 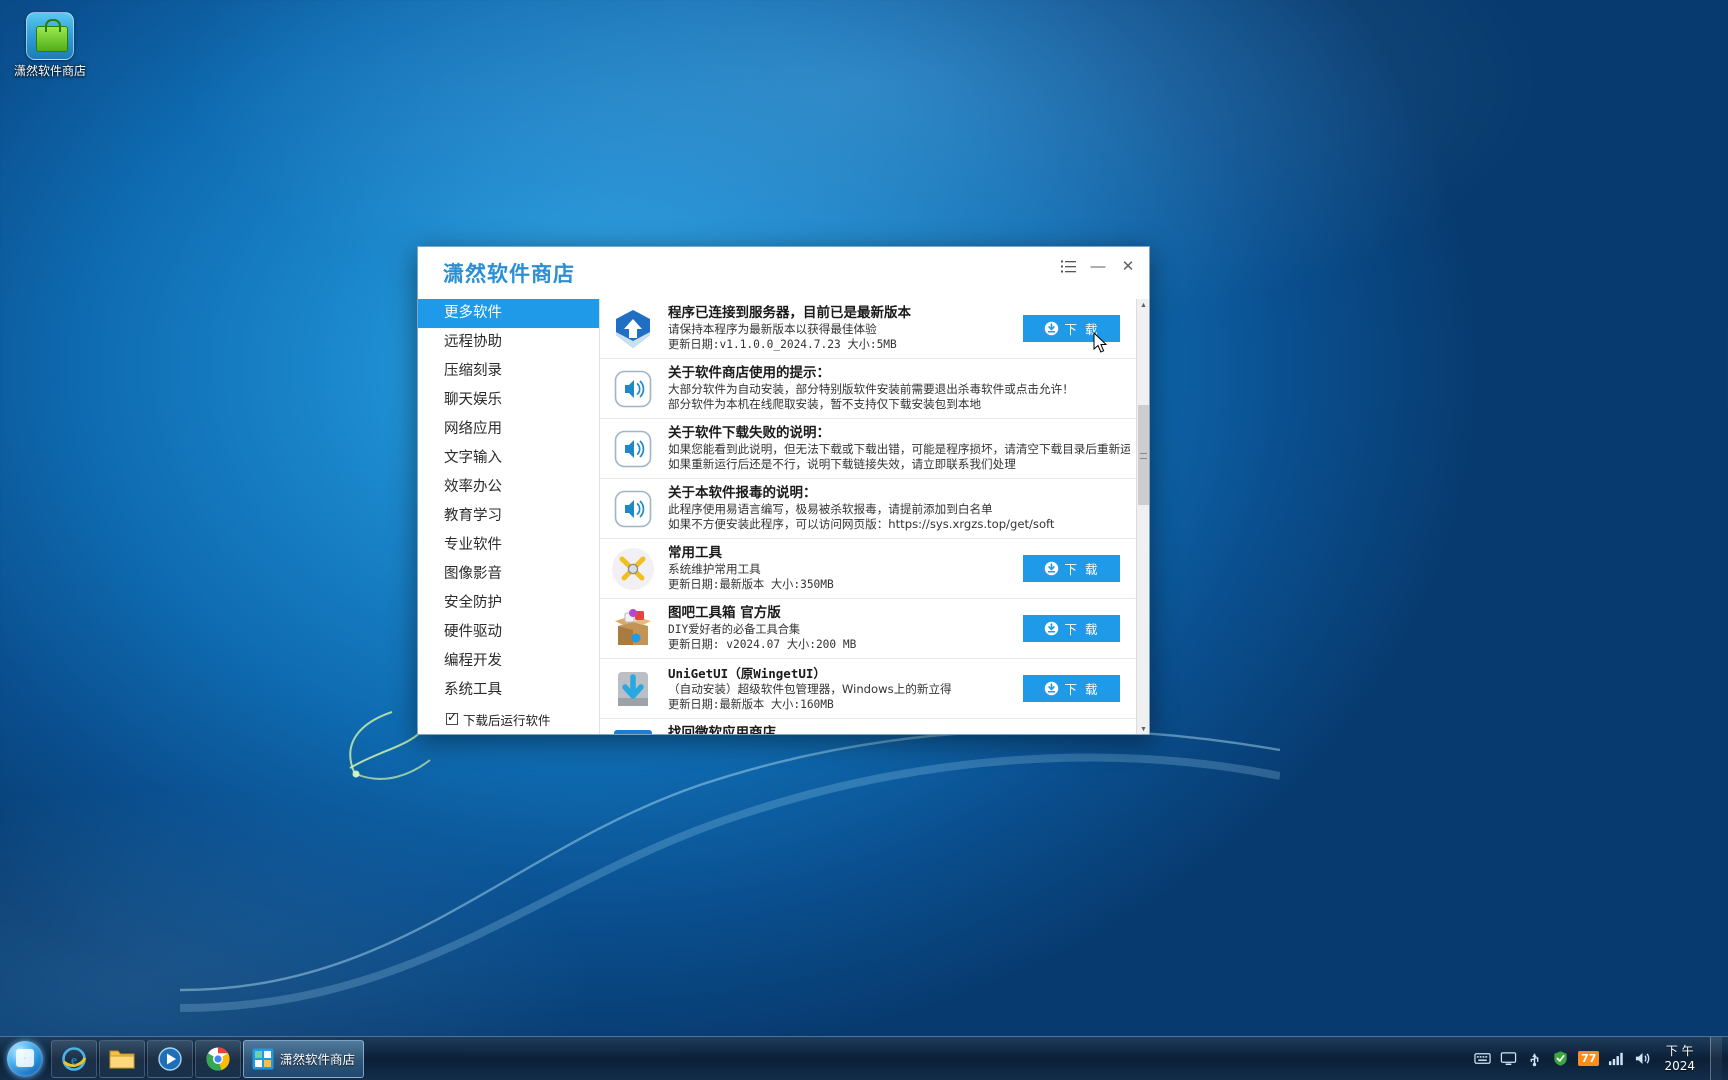 I want to click on start-button, so click(x=25, y=1059).